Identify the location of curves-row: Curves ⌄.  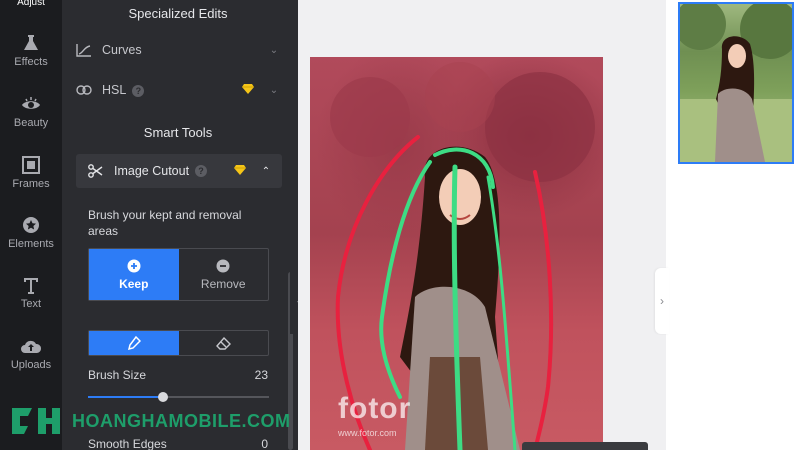
(179, 50).